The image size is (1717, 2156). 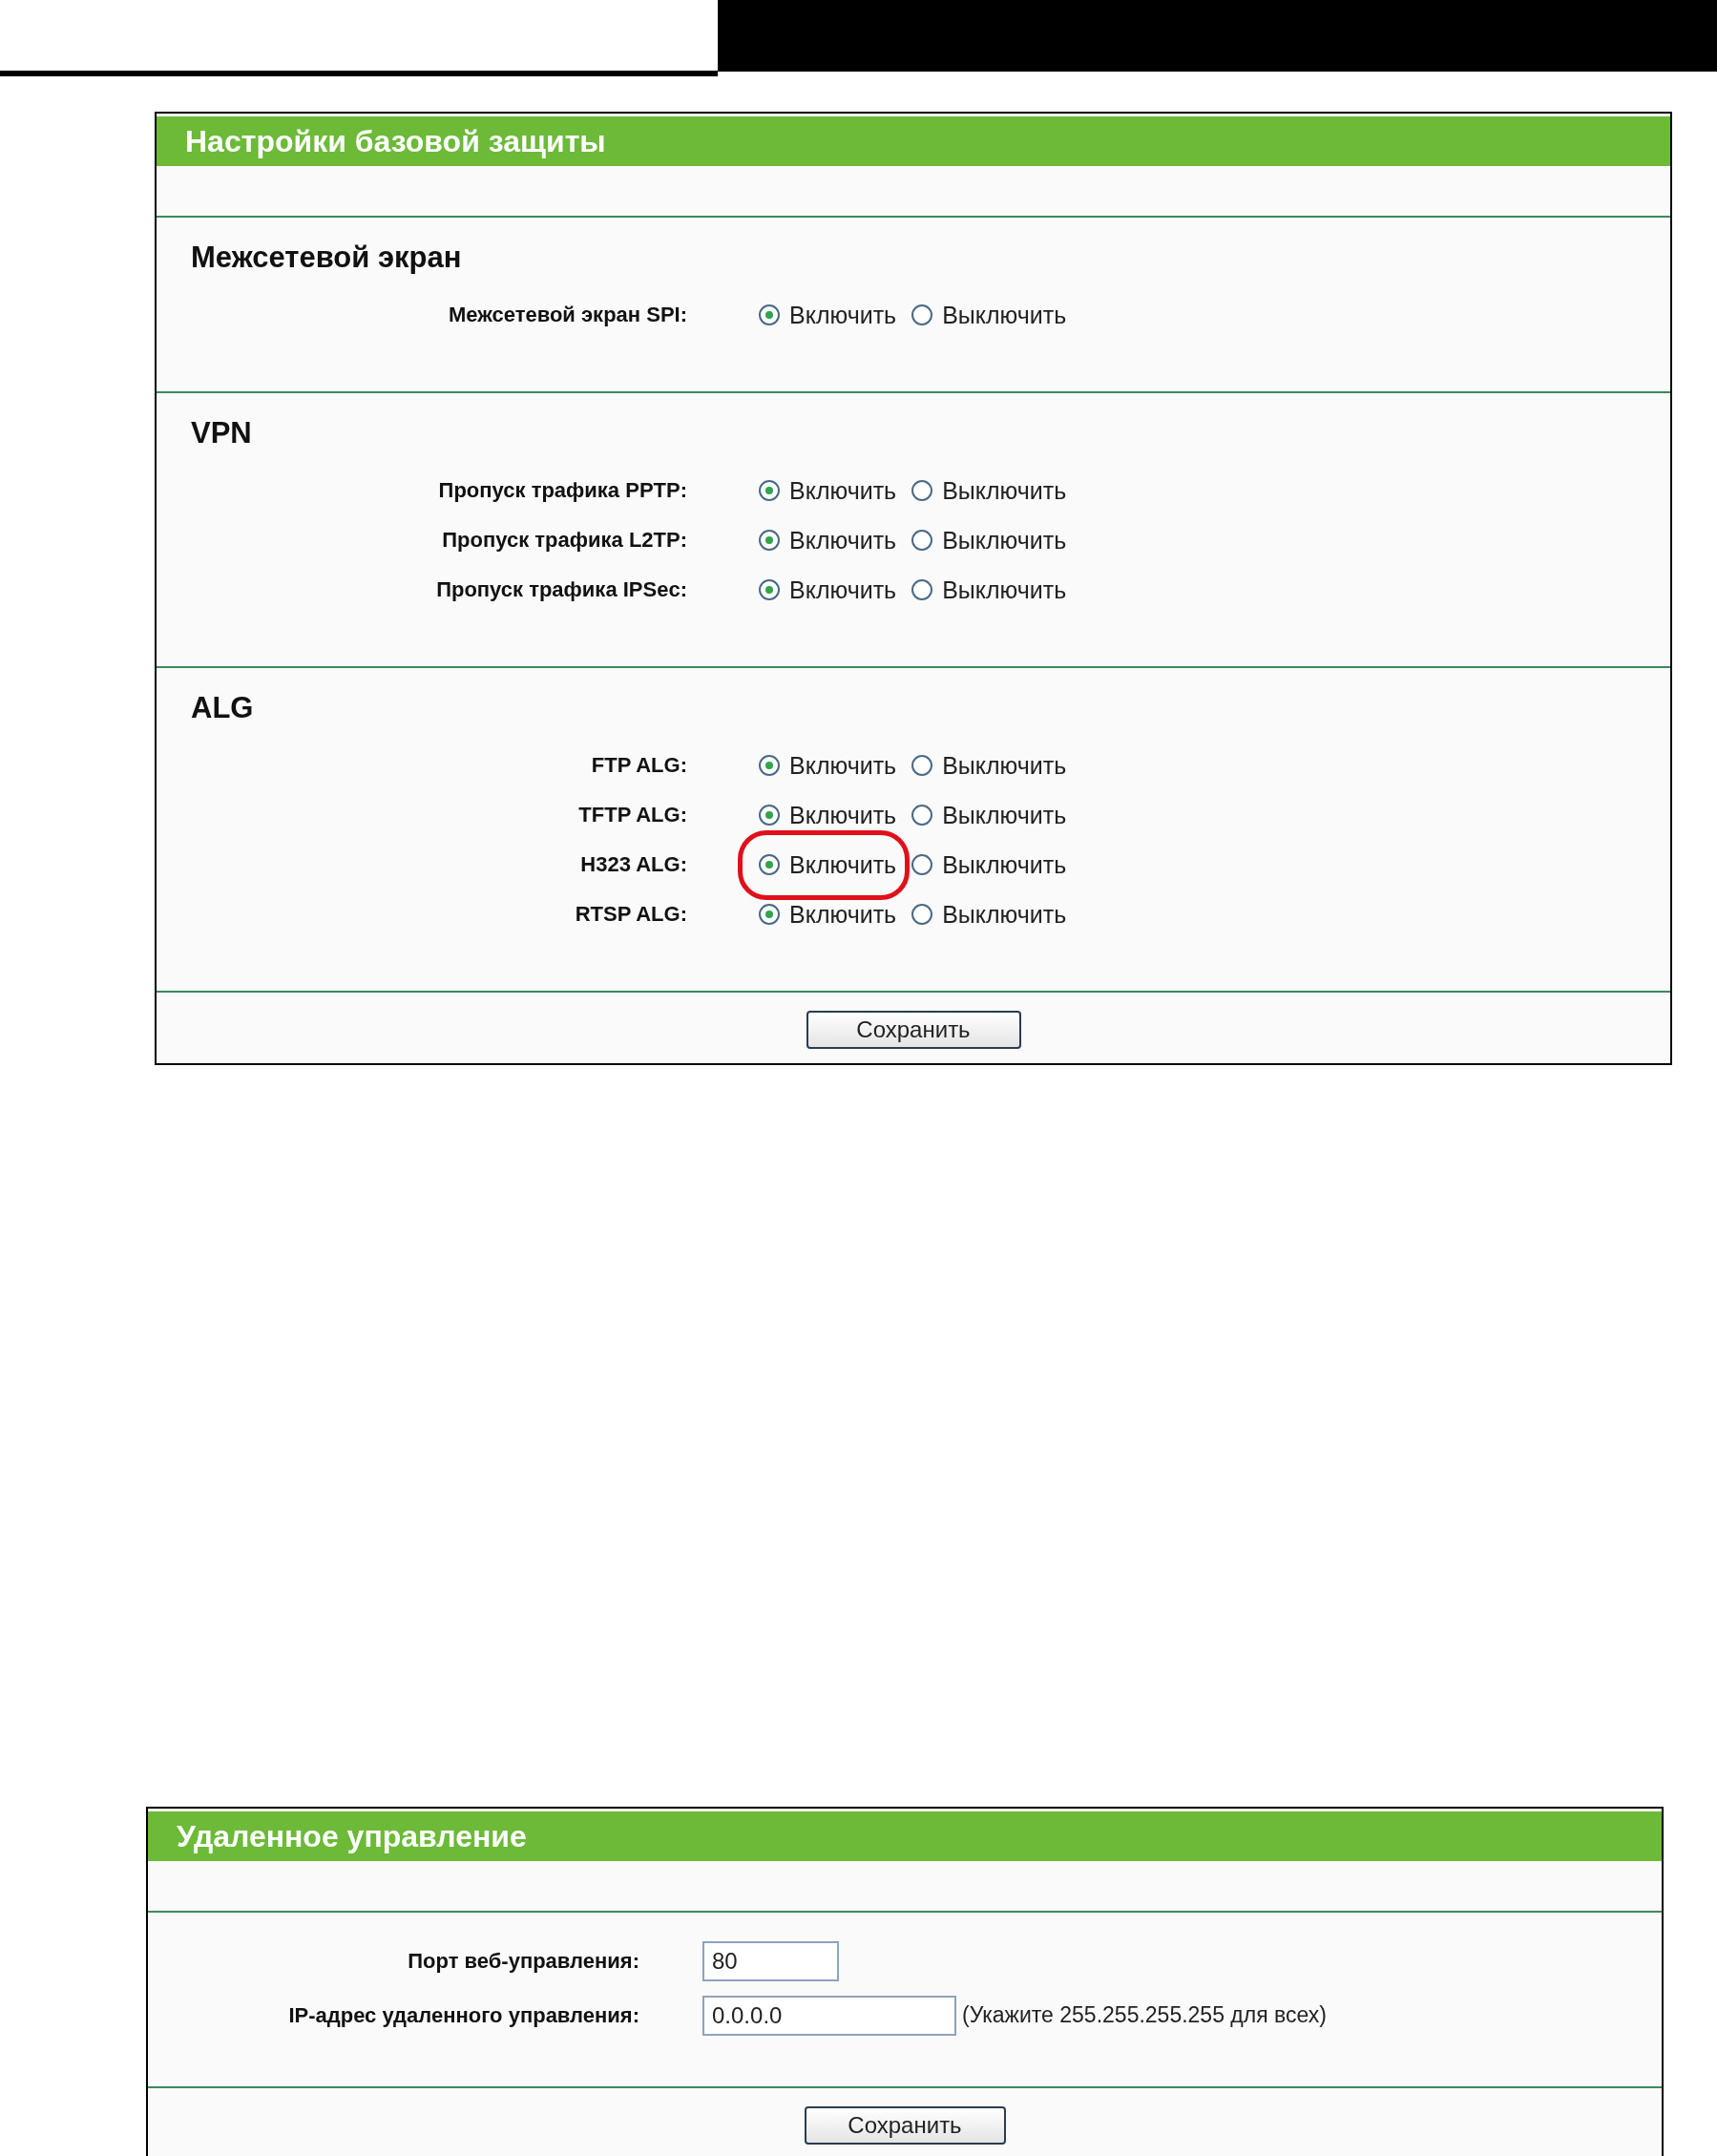 What do you see at coordinates (561, 589) in the screenshot?
I see `setting-label: Пропуск трафика IPSec:` at bounding box center [561, 589].